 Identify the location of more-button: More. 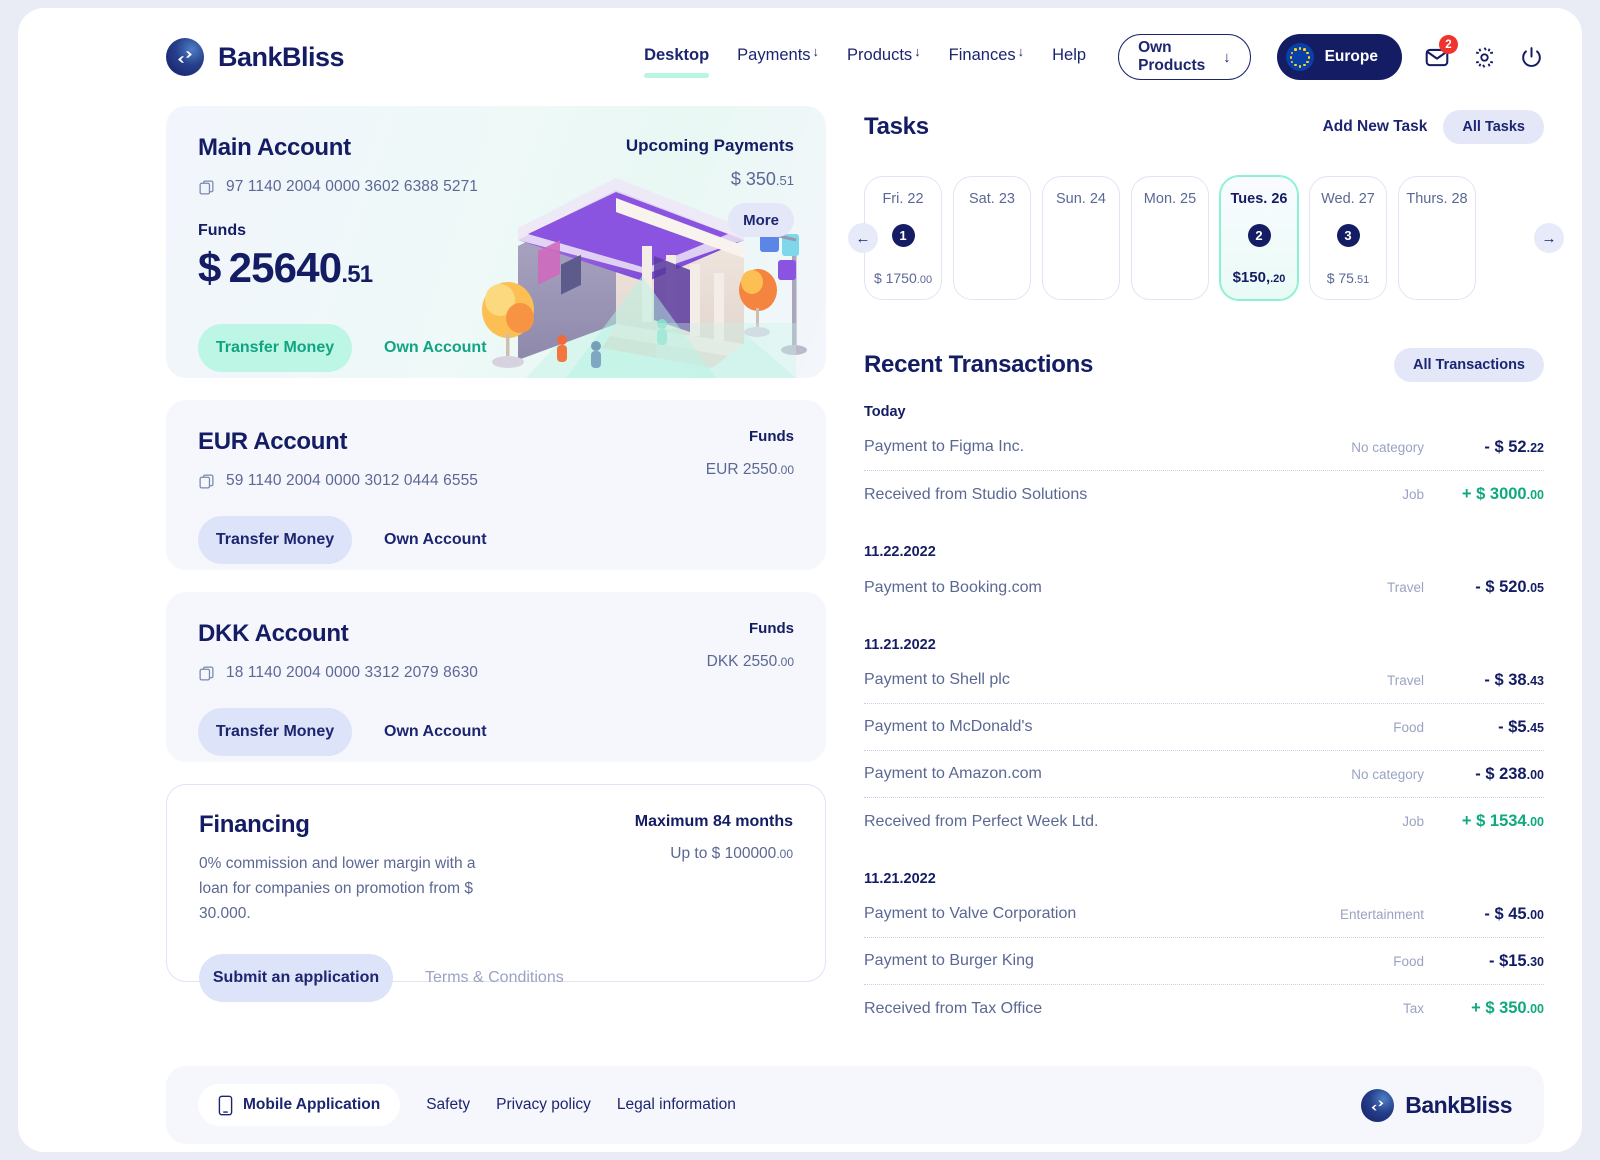
(761, 220).